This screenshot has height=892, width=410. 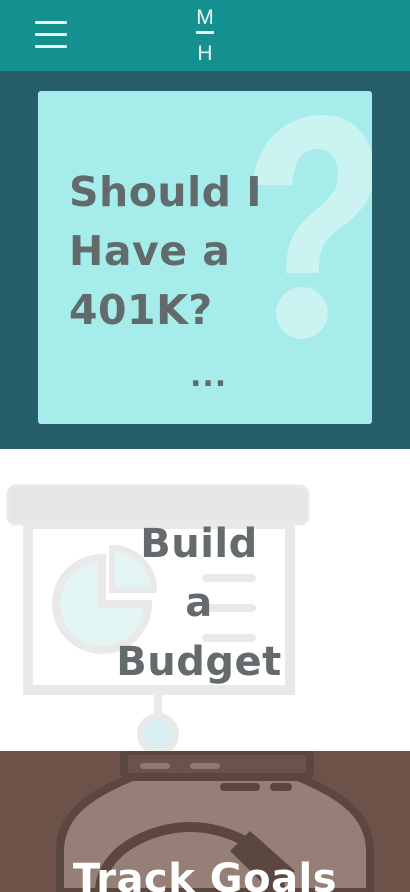 I want to click on card-title: Should I Have a 401K?, so click(x=169, y=251).